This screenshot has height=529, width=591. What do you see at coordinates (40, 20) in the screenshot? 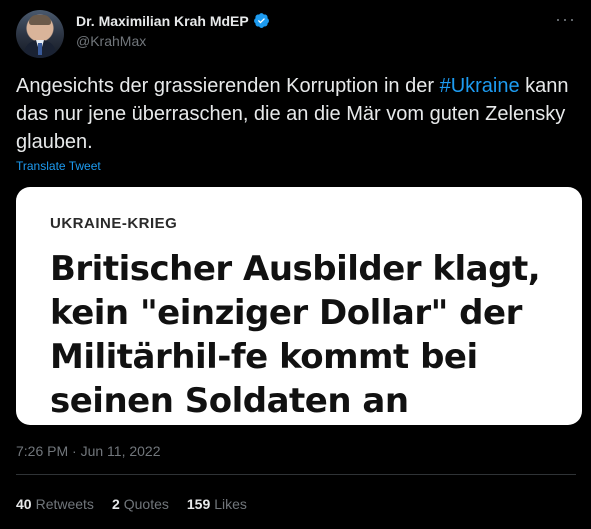
I see `avatar-hair` at bounding box center [40, 20].